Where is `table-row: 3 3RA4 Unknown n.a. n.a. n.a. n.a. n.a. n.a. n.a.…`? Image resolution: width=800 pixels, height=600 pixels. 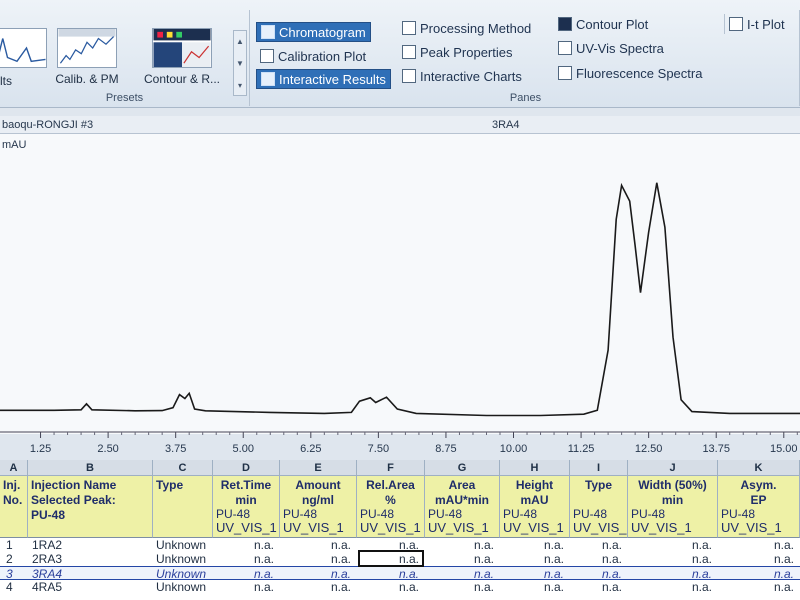 table-row: 3 3RA4 Unknown n.a. n.a. n.a. n.a. n.a. n.a. n.a.… is located at coordinates (400, 573).